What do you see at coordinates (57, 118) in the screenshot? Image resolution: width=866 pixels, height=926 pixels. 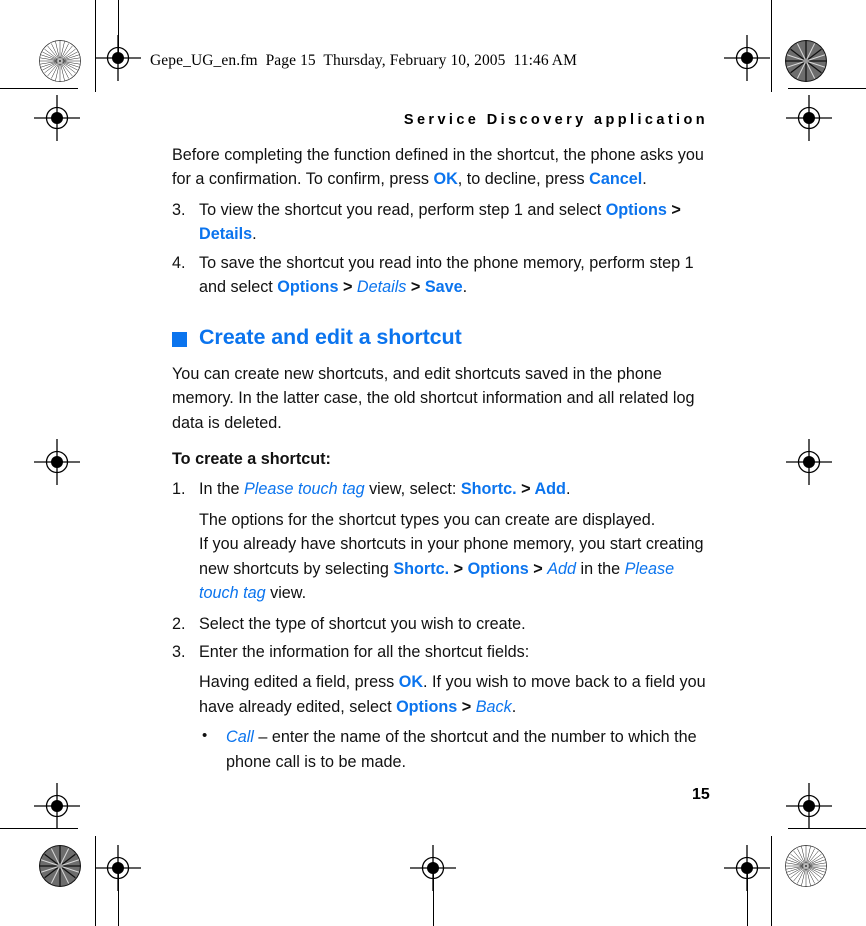 I see `registration-mark-top-left-outer` at bounding box center [57, 118].